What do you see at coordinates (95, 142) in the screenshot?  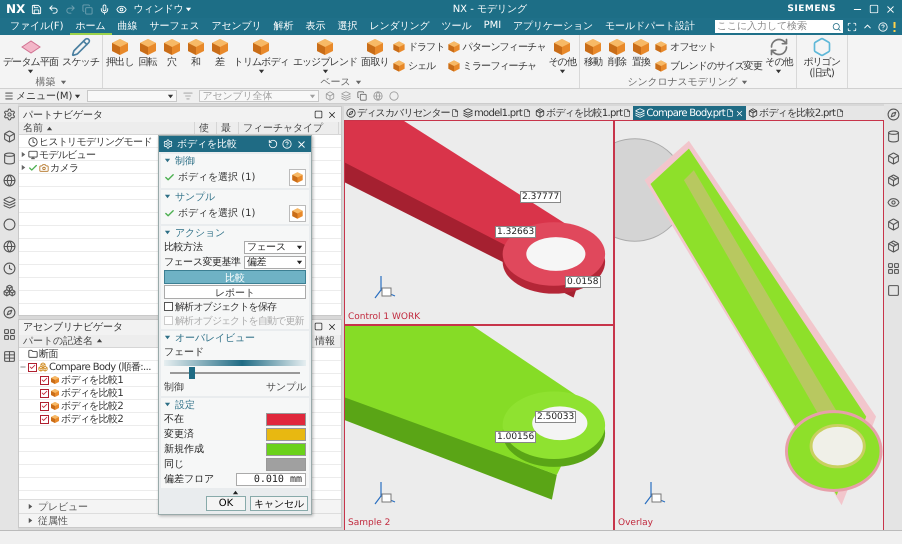 I see `tree-label: ヒストリモデリングモード` at bounding box center [95, 142].